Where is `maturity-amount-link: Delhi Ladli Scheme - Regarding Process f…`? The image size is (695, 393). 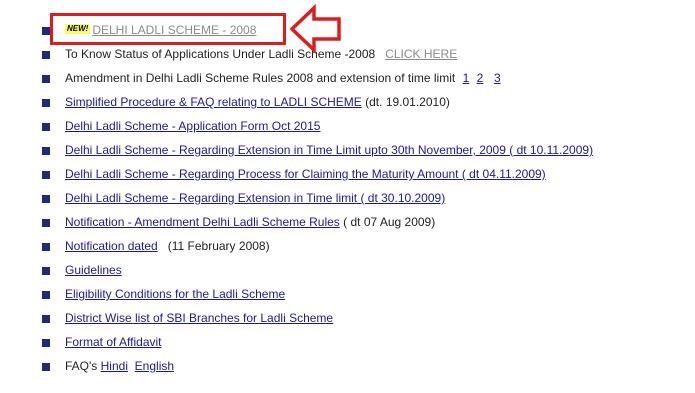
maturity-amount-link: Delhi Ladli Scheme - Regarding Process f… is located at coordinates (305, 174).